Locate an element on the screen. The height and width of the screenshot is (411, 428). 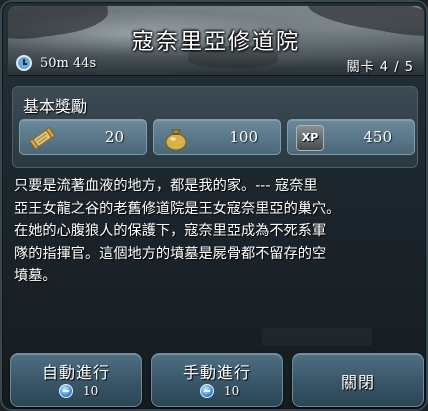
description-line: 隊的指揮官。這個地方的墳墓是屍骨都不留存的空 is located at coordinates (170, 253).